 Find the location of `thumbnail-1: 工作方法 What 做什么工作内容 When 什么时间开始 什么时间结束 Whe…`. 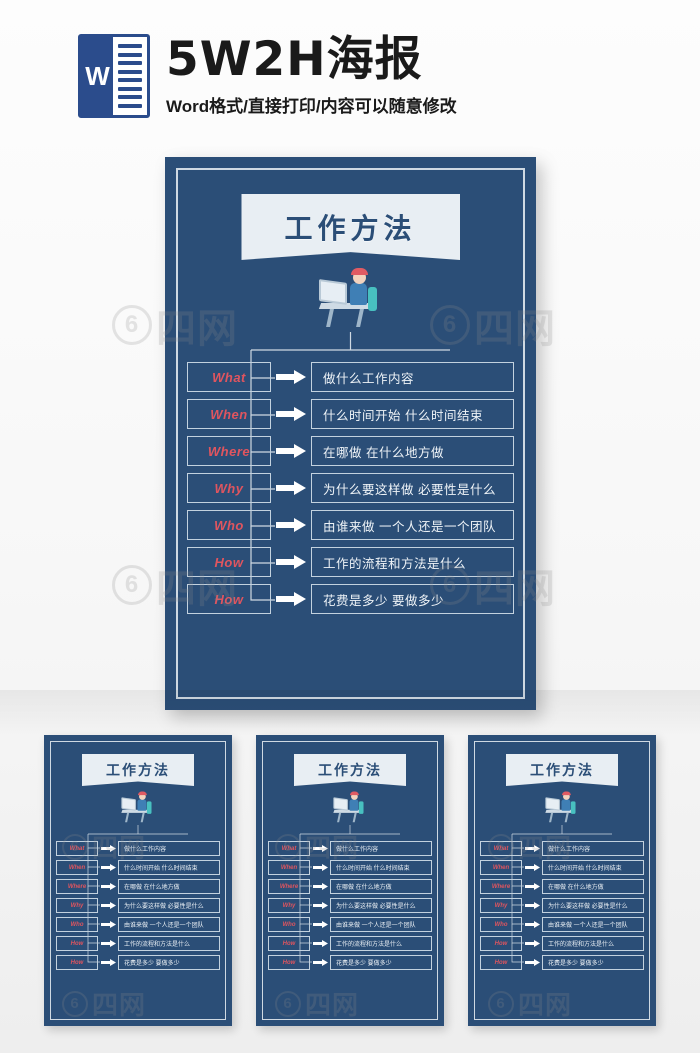

thumbnail-1: 工作方法 What 做什么工作内容 When 什么时间开始 什么时间结束 Whe… is located at coordinates (138, 880).